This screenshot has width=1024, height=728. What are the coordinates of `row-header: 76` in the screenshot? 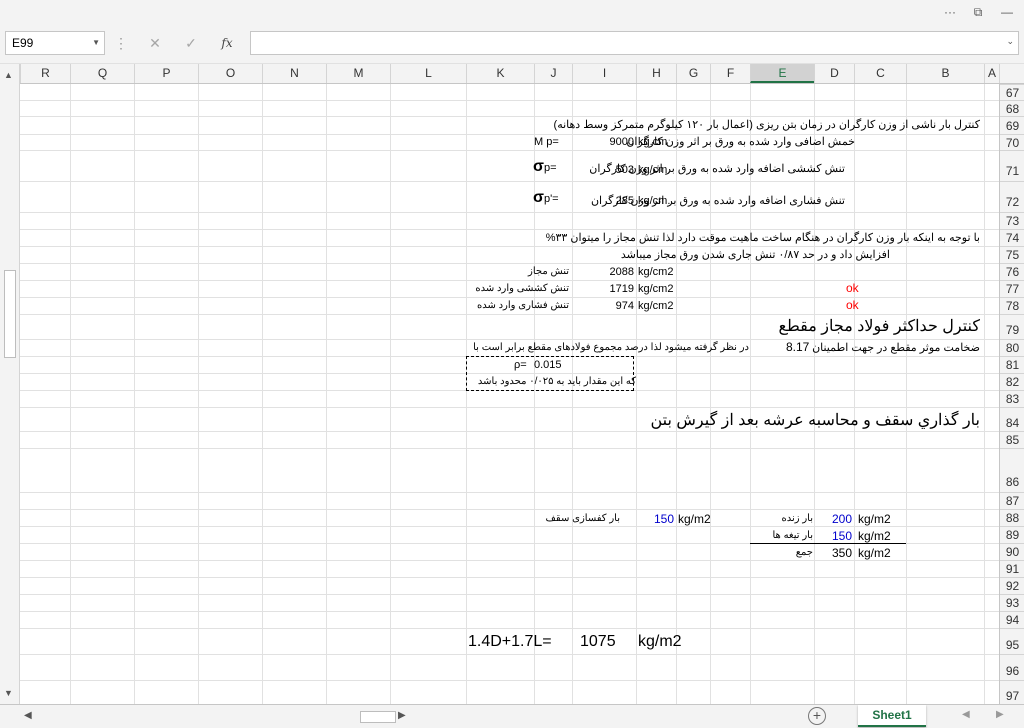 It's located at (1012, 271).